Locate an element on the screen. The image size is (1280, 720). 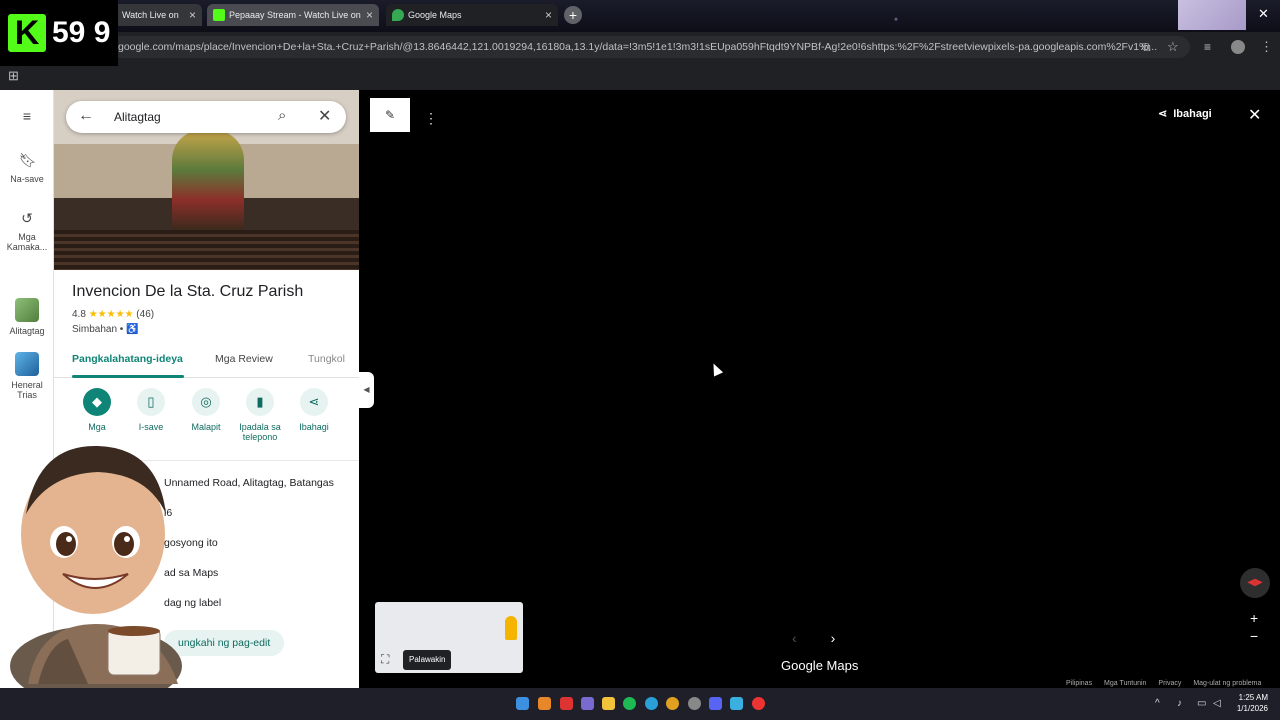
clear-search-icon: ✕ is located at coordinates (324, 116).